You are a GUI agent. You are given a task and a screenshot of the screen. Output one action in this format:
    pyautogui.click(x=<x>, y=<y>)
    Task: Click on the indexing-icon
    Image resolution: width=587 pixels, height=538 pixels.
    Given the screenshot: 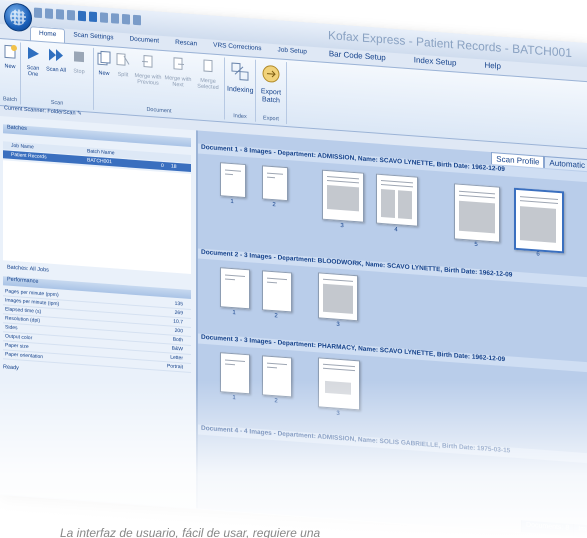 What is the action you would take?
    pyautogui.click(x=240, y=71)
    